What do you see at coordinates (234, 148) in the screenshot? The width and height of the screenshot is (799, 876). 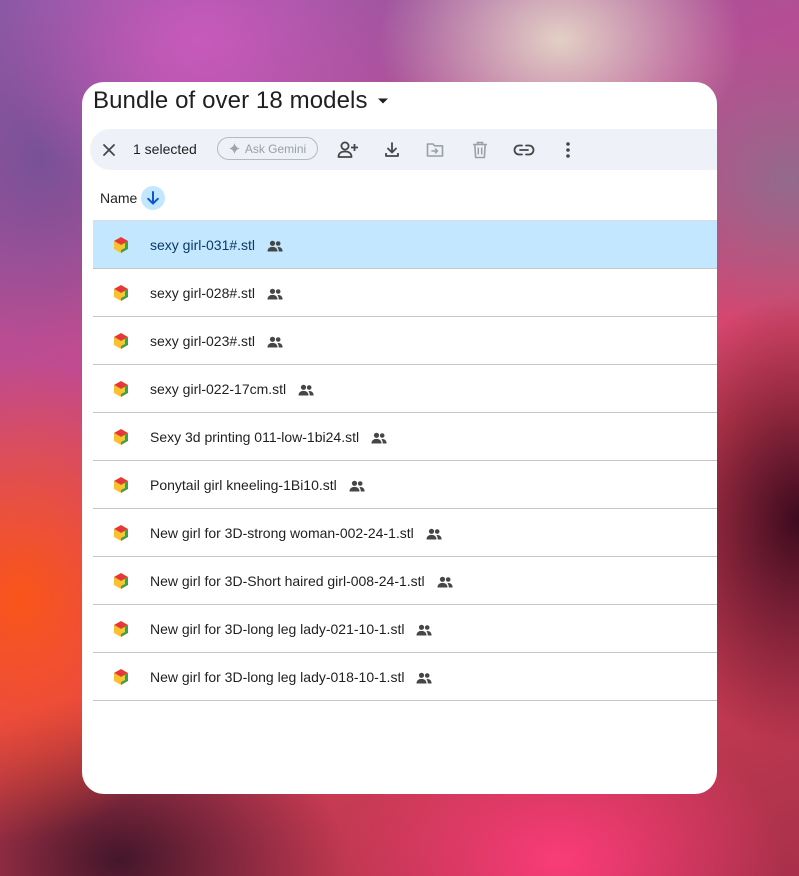 I see `sparkle-icon` at bounding box center [234, 148].